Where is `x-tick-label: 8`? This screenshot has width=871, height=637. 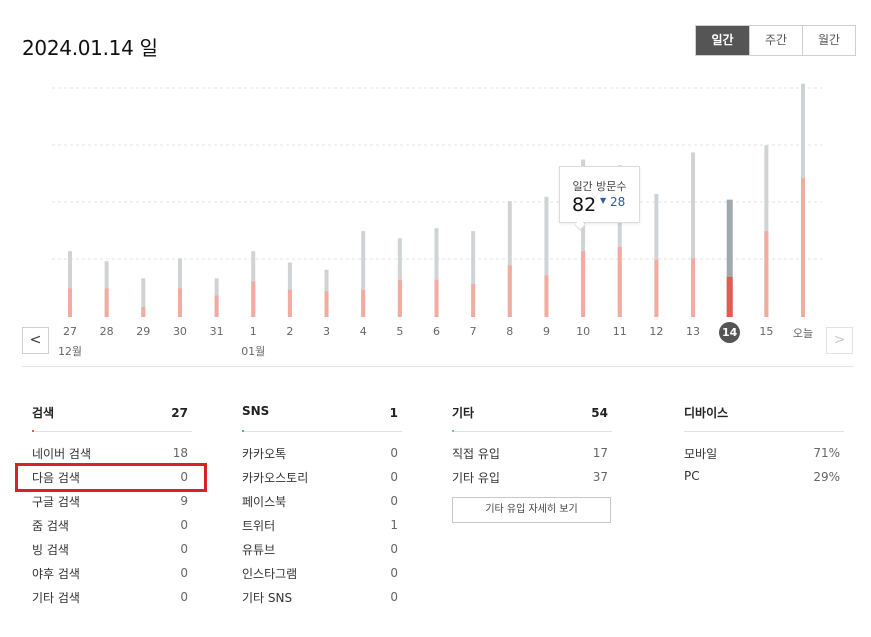
x-tick-label: 8 is located at coordinates (510, 331).